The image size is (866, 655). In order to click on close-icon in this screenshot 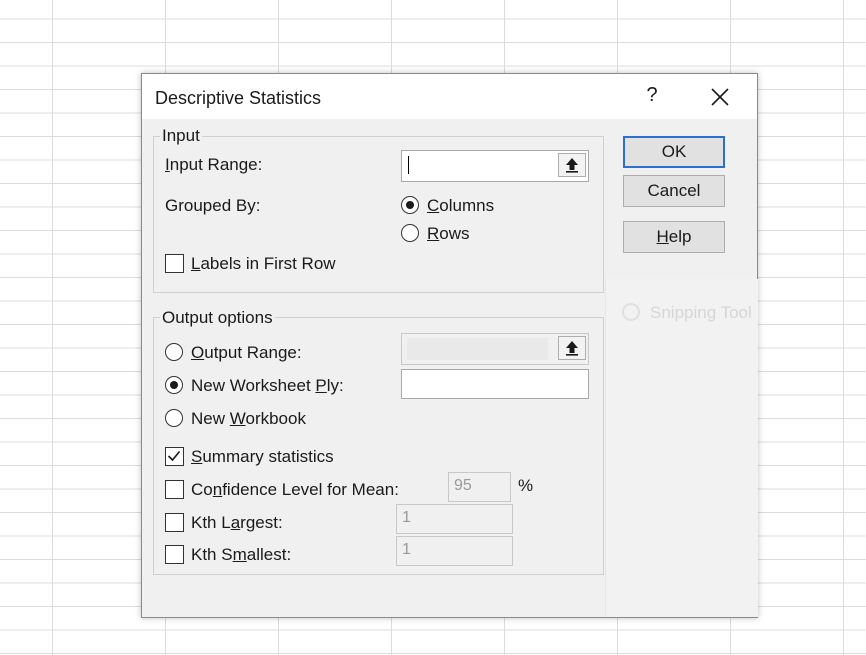, I will do `click(720, 97)`.